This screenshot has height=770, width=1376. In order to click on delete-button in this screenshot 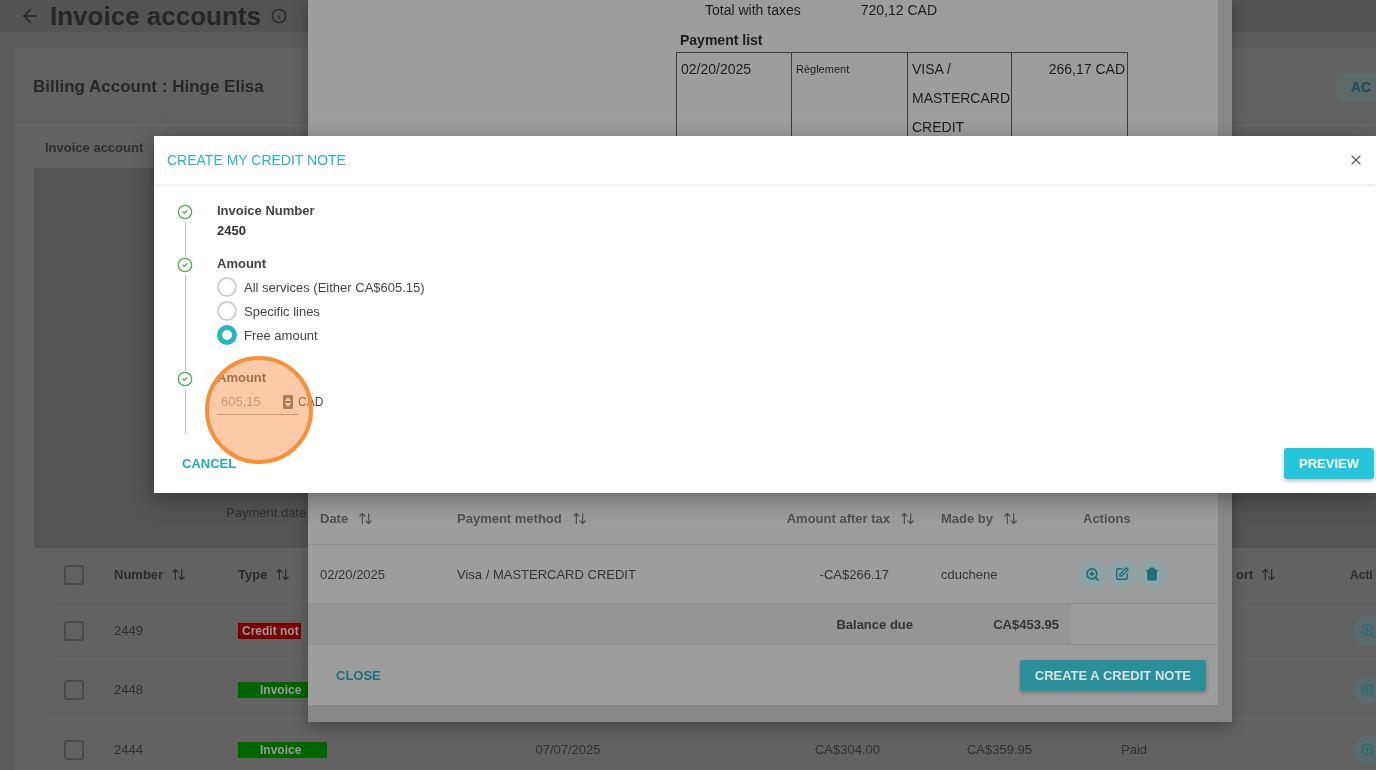, I will do `click(1152, 574)`.